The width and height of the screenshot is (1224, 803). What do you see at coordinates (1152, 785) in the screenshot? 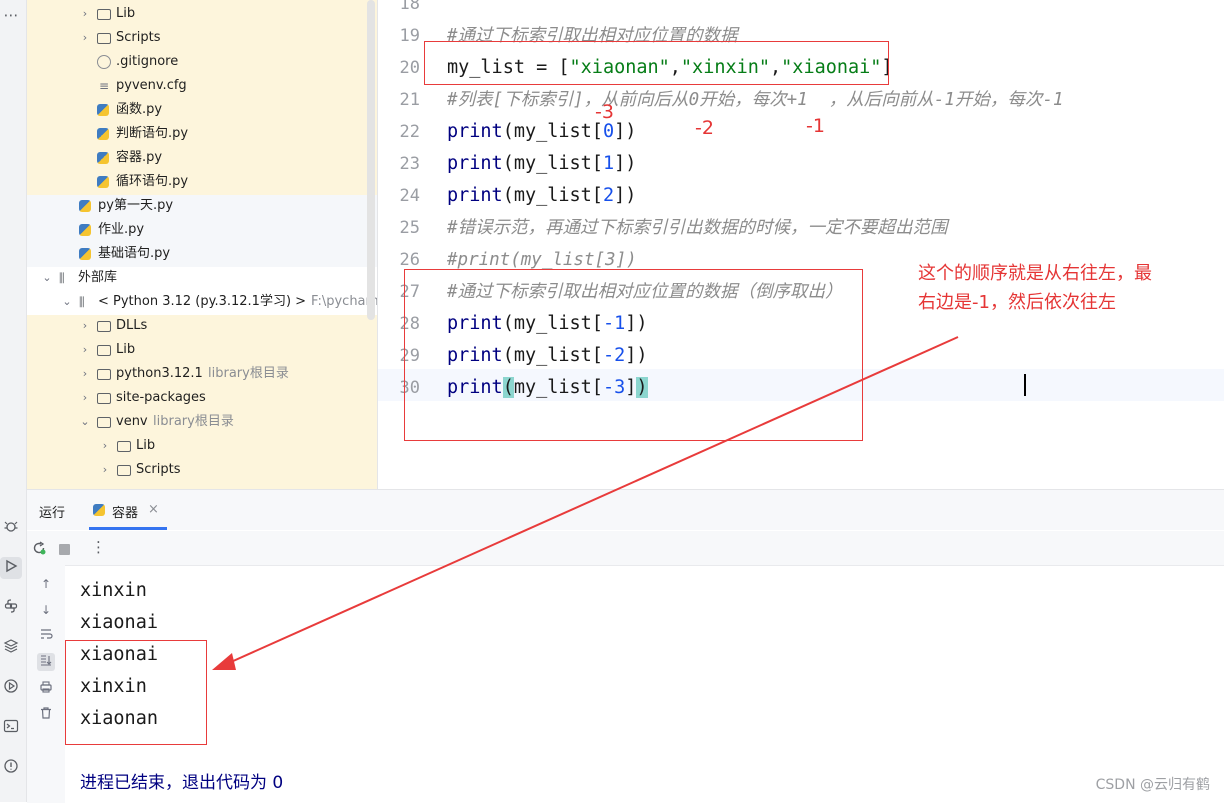
I see `watermark: CSDN @云归有鹤` at bounding box center [1152, 785].